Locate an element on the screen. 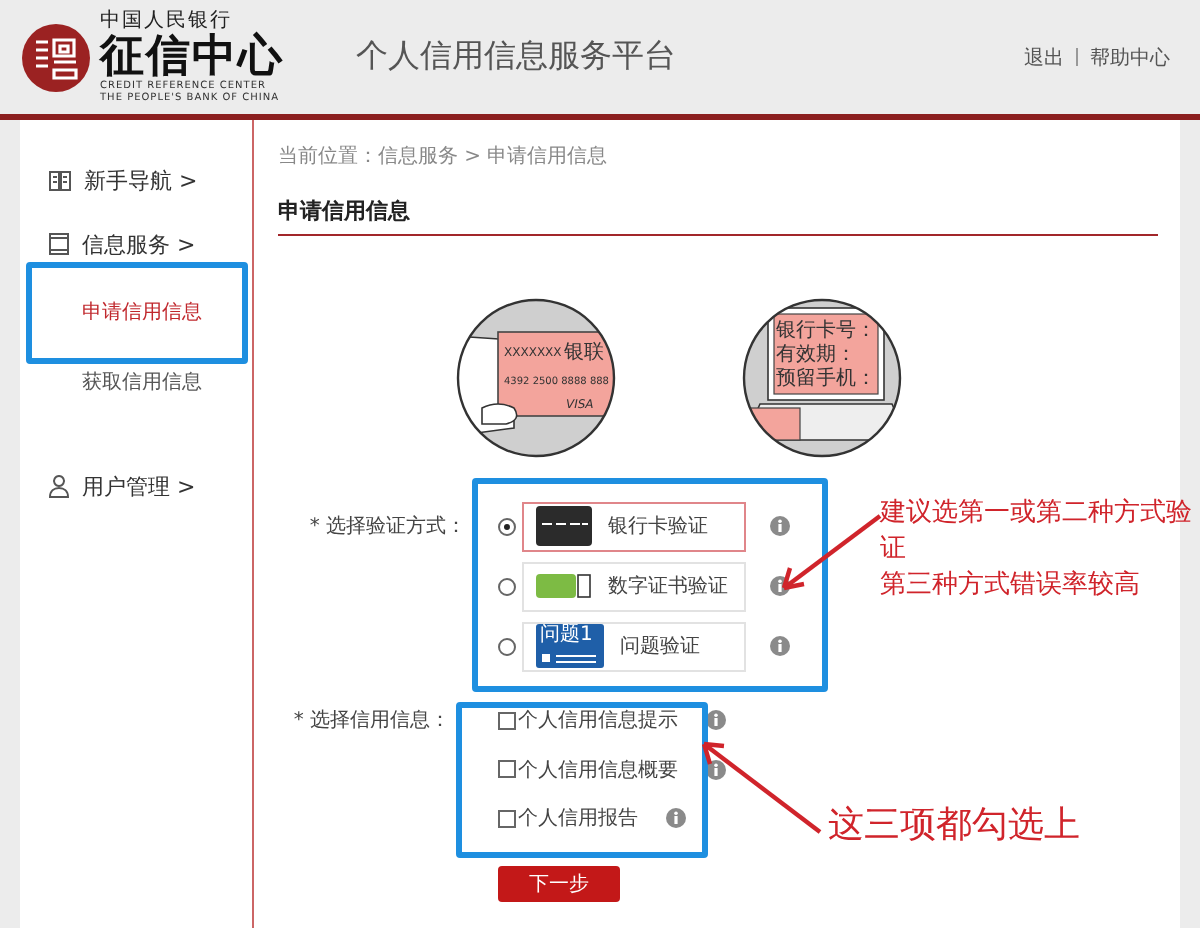  header-link: 退出 is located at coordinates (1044, 57).